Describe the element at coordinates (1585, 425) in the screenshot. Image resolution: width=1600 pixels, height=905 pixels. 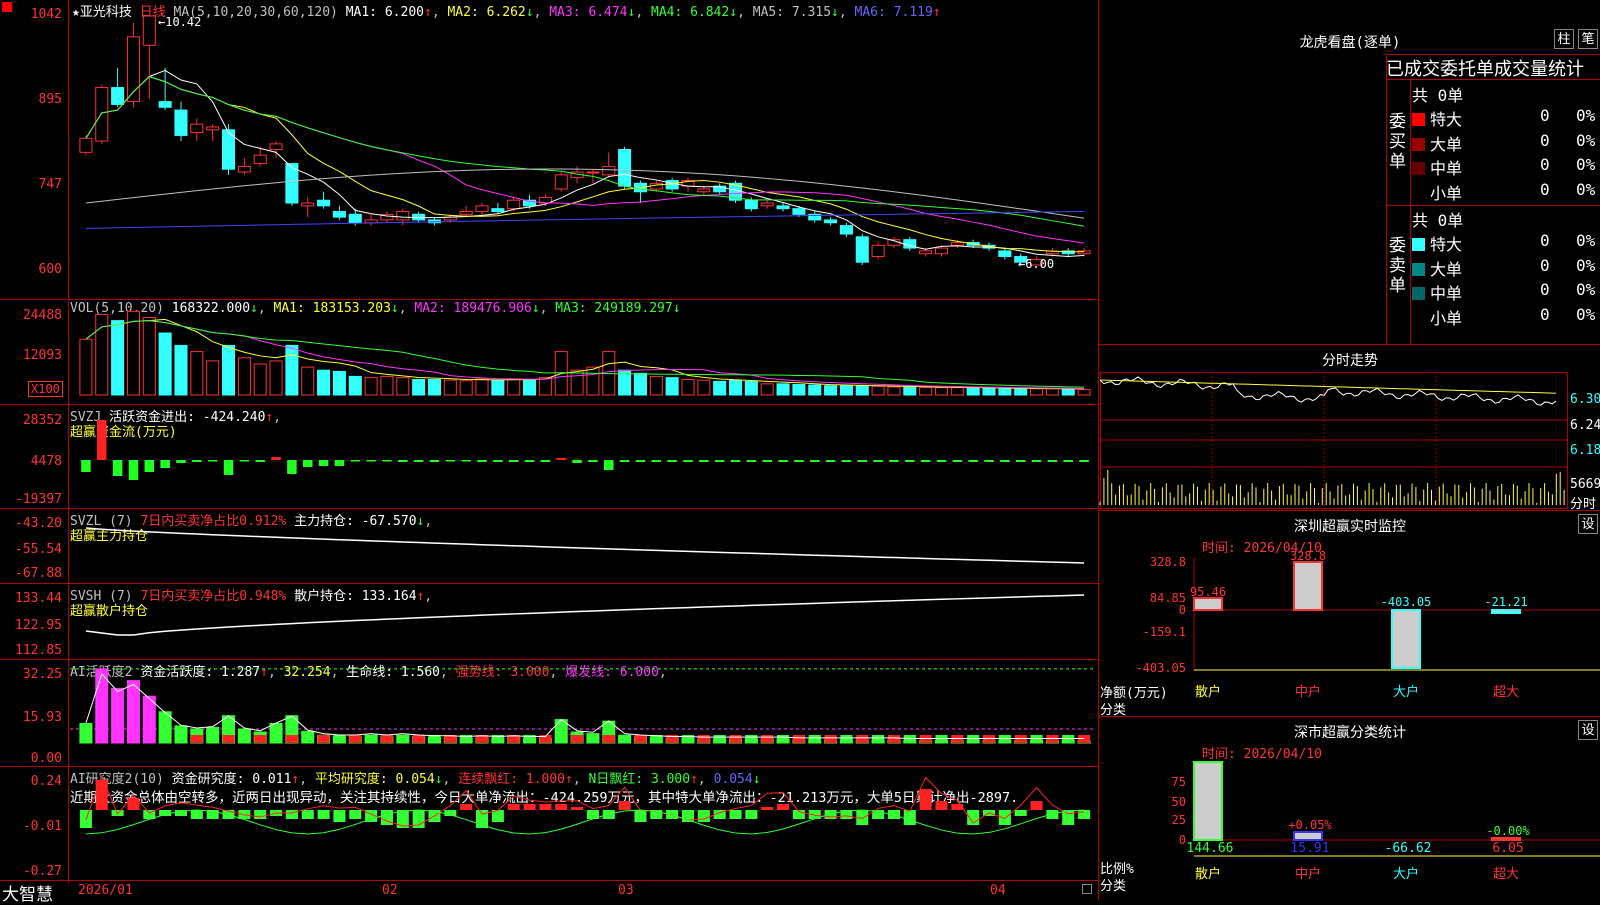
I see `intraday-ytick: 6.24` at that location.